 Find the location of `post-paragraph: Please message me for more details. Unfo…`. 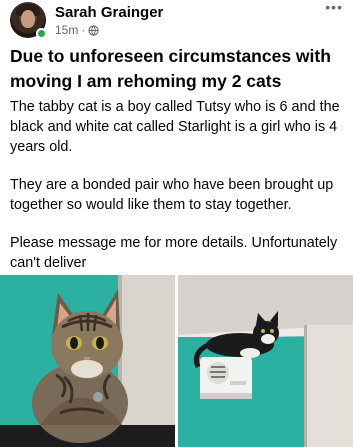

post-paragraph: Please message me for more details. Unfo… is located at coordinates (174, 253).